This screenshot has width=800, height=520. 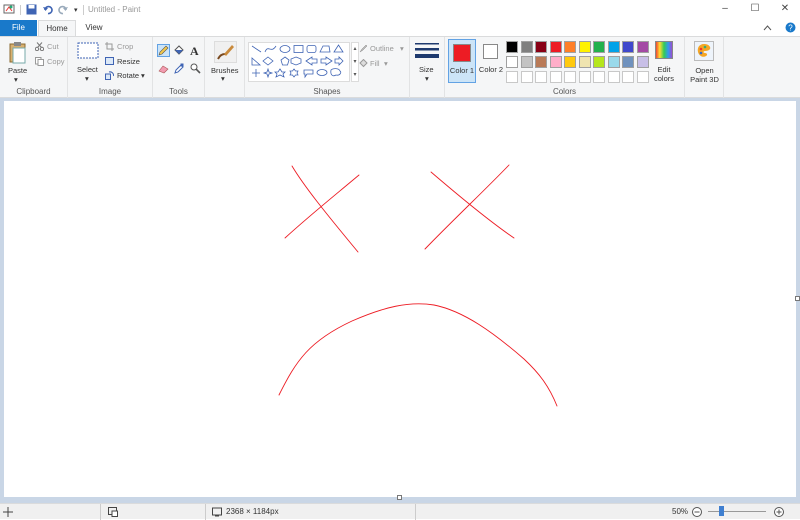 I want to click on select-dropdown-icon: ▾, so click(x=87, y=78).